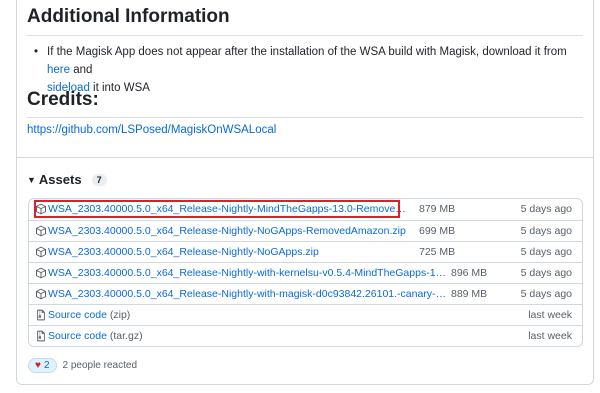 Image resolution: width=600 pixels, height=393 pixels. I want to click on assets-count-badge: 7, so click(99, 179).